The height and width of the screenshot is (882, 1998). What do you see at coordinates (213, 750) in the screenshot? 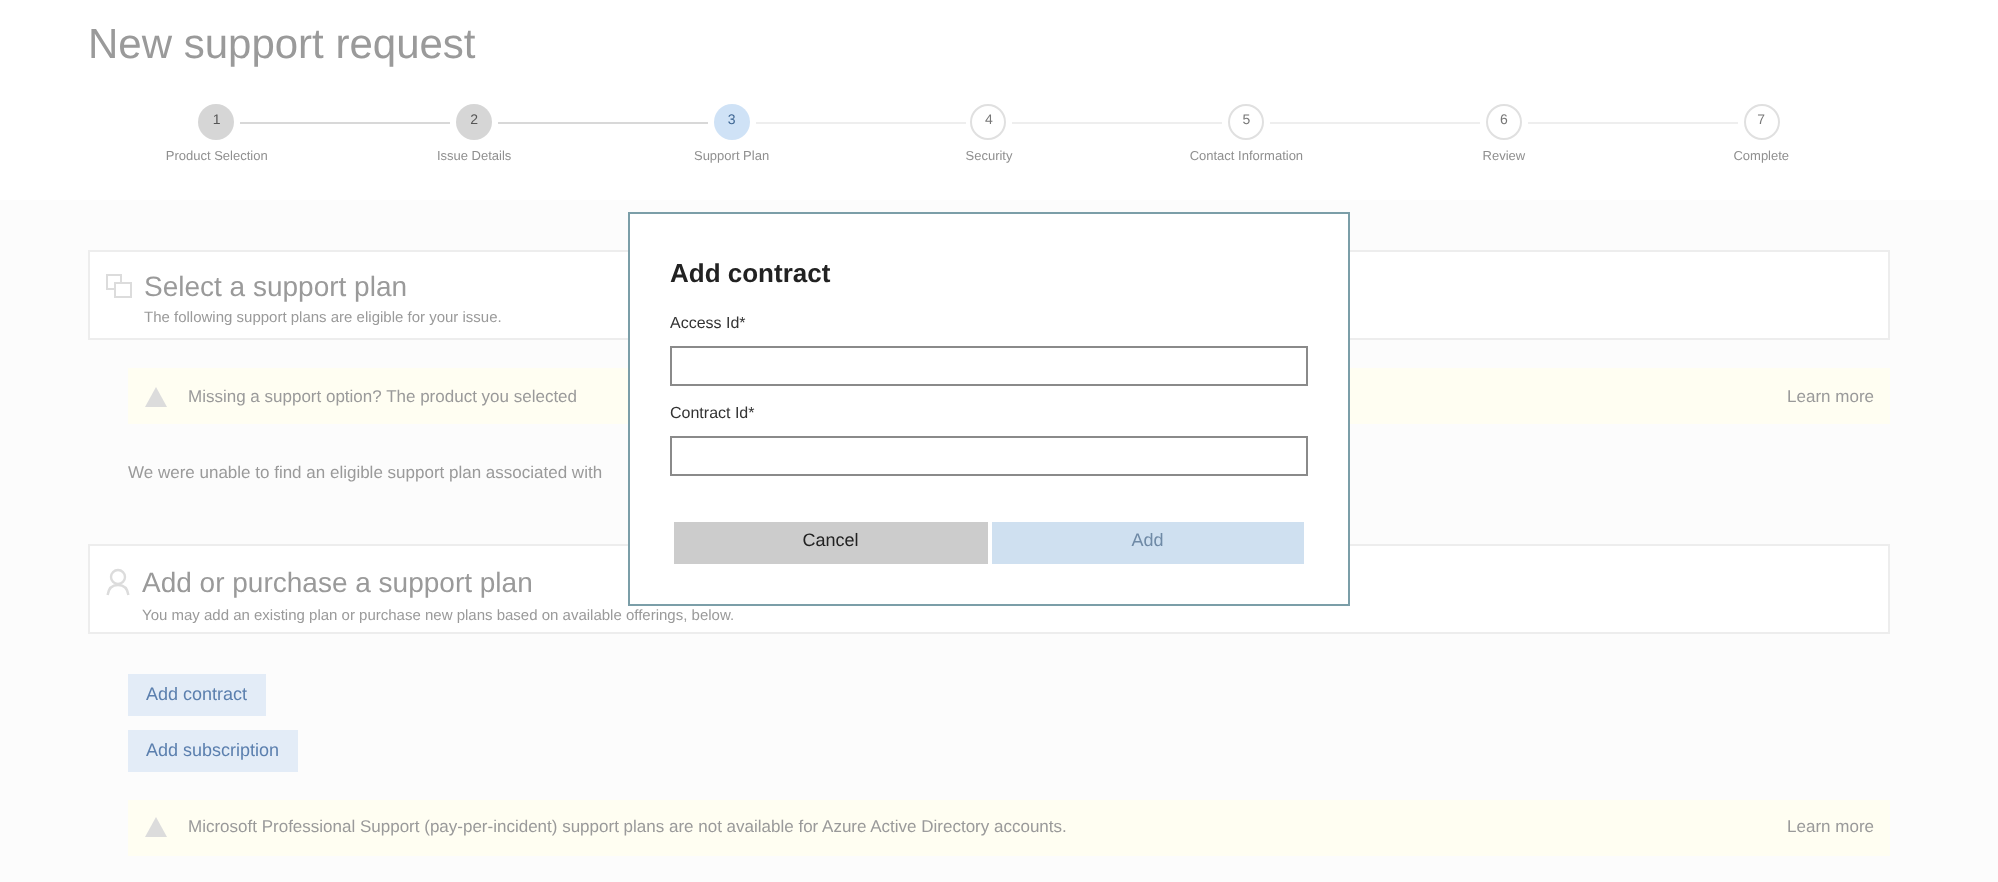
I see `add-button: Add subscription` at bounding box center [213, 750].